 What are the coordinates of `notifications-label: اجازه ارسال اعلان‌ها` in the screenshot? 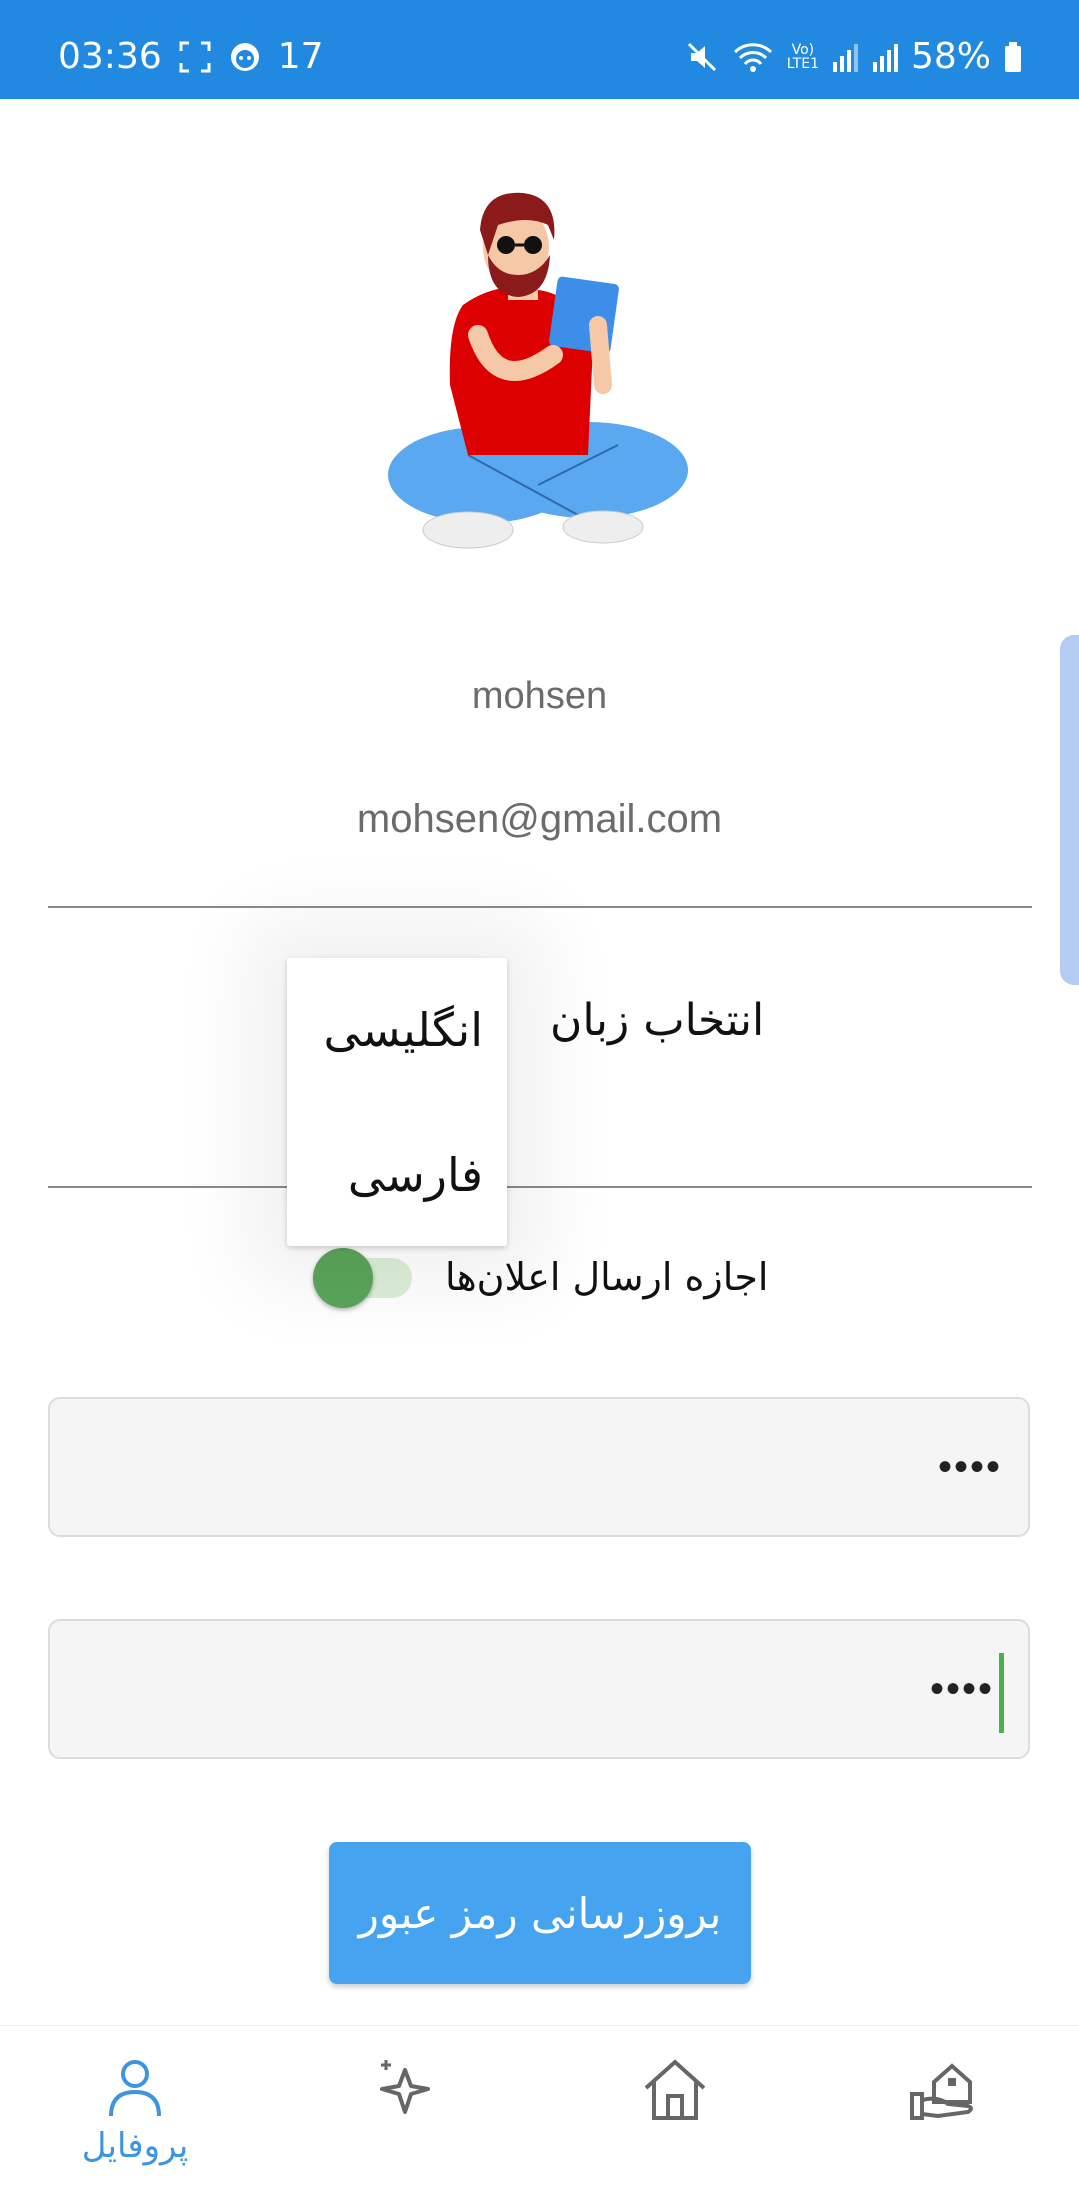 It's located at (607, 1277).